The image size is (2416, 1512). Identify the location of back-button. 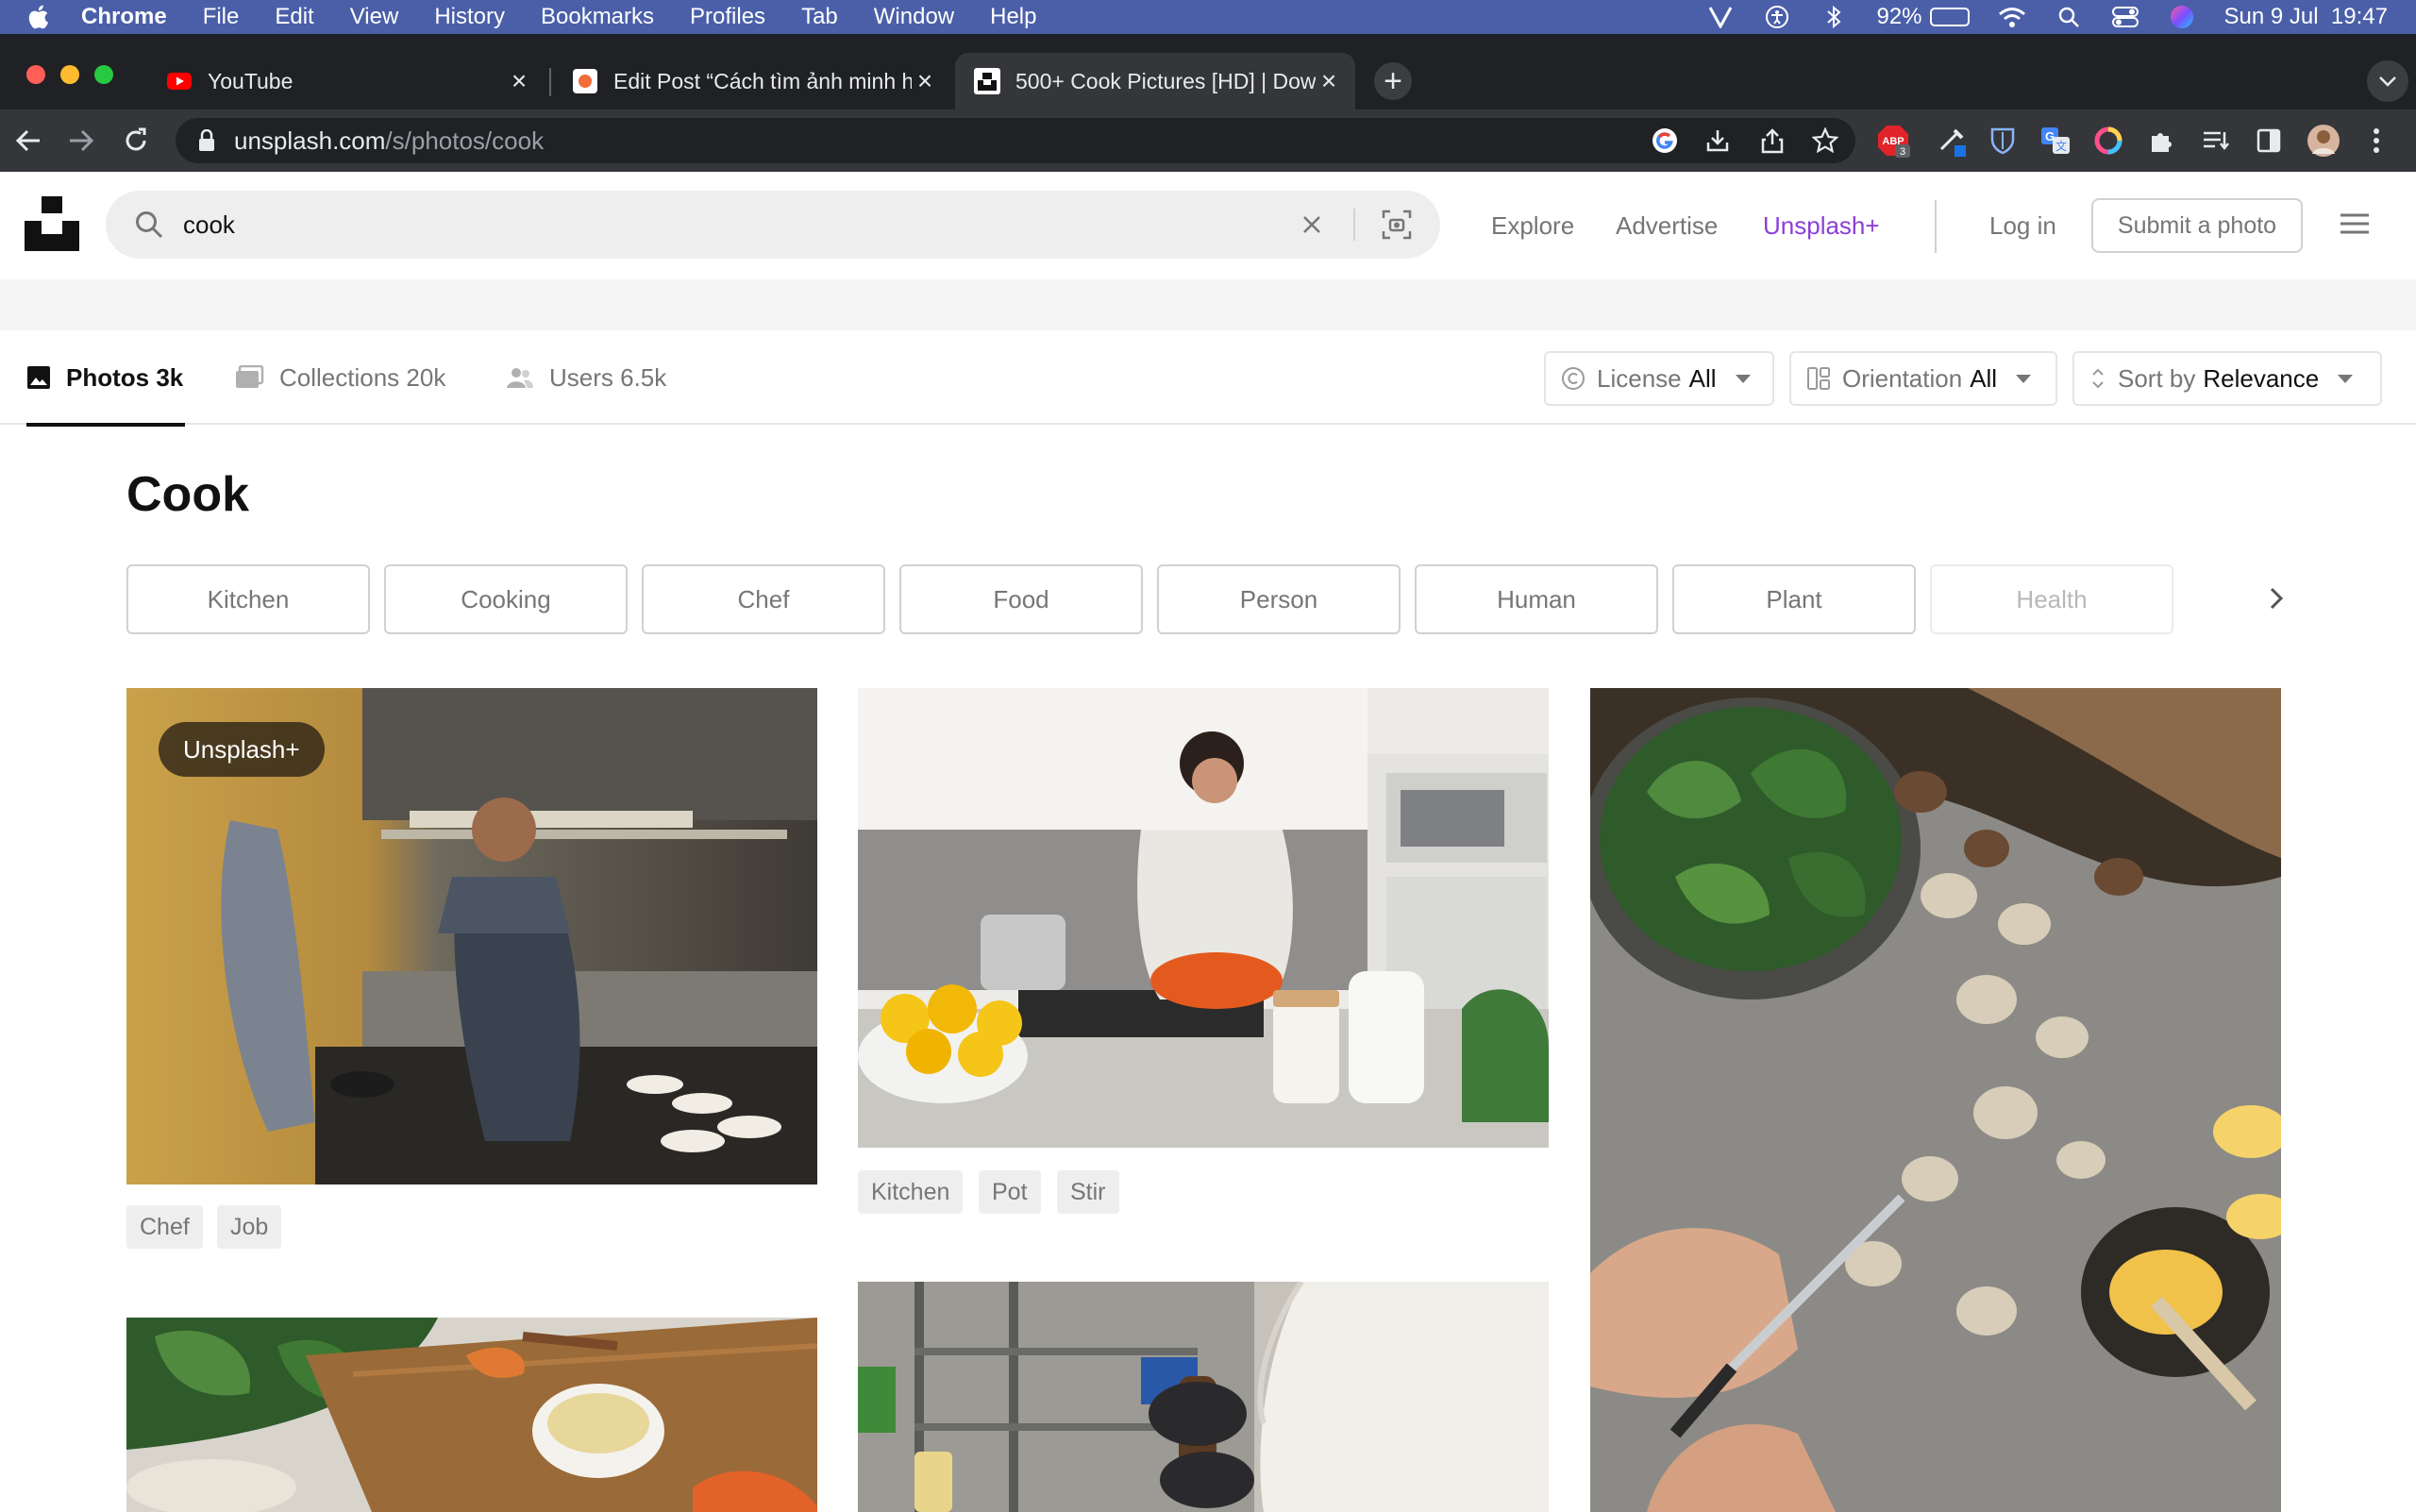
(28, 141).